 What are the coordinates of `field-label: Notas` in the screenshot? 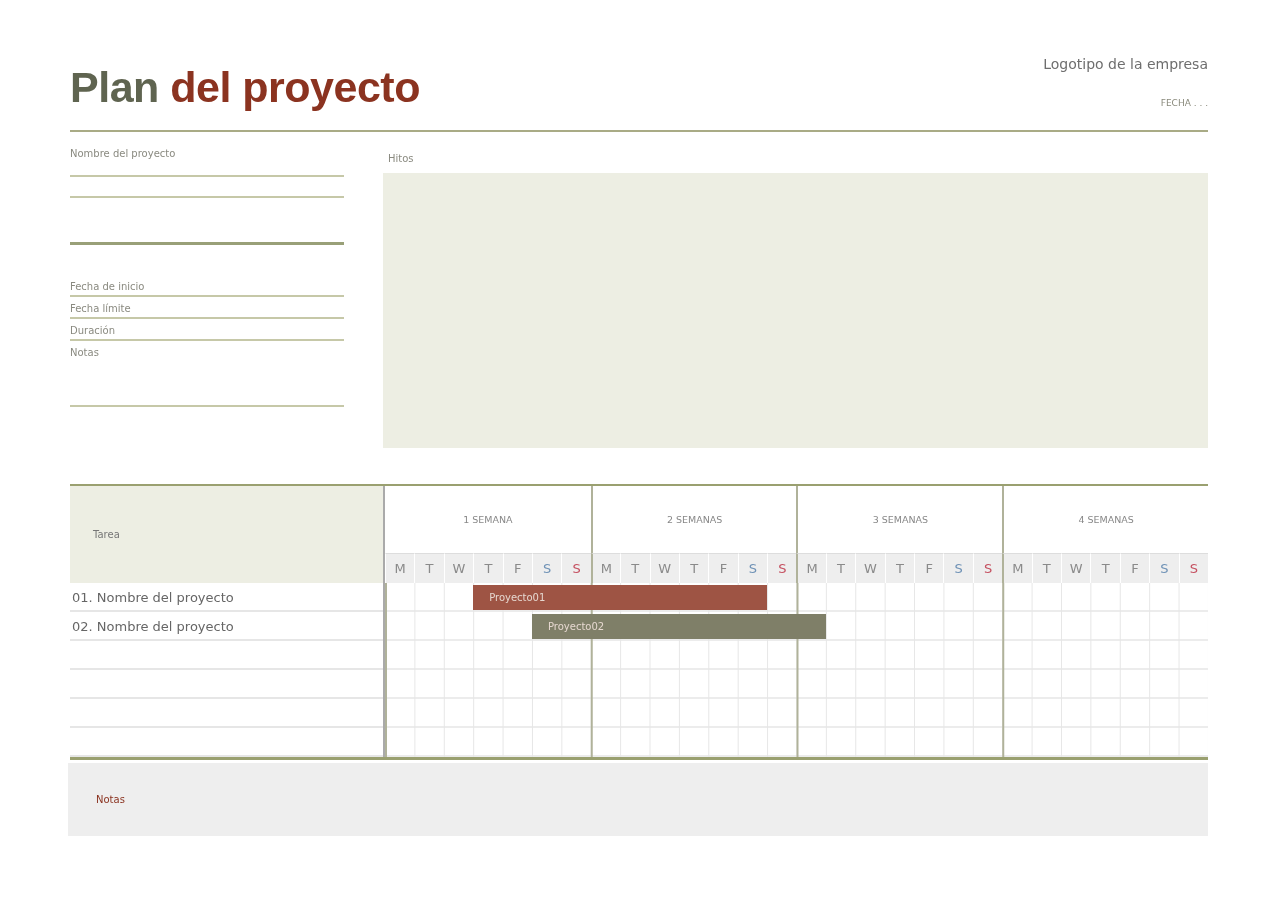 It's located at (85, 352).